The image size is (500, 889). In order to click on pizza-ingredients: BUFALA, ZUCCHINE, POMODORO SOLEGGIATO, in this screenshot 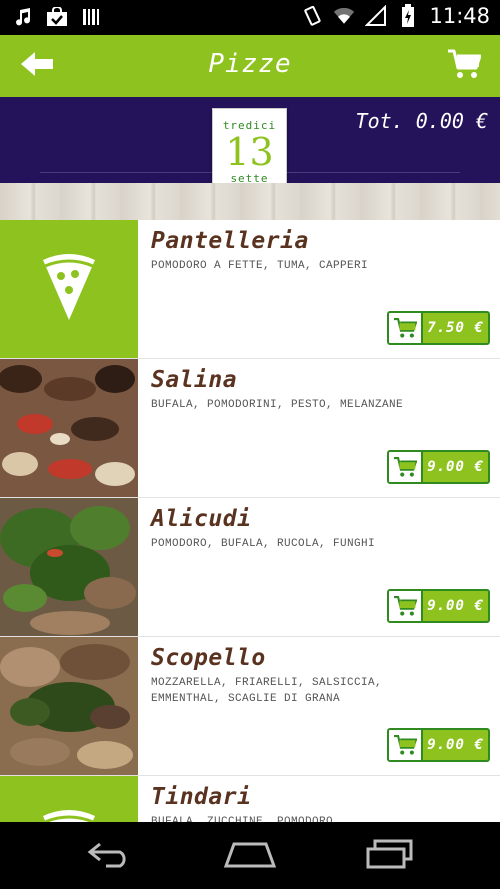, I will do `click(242, 819)`.